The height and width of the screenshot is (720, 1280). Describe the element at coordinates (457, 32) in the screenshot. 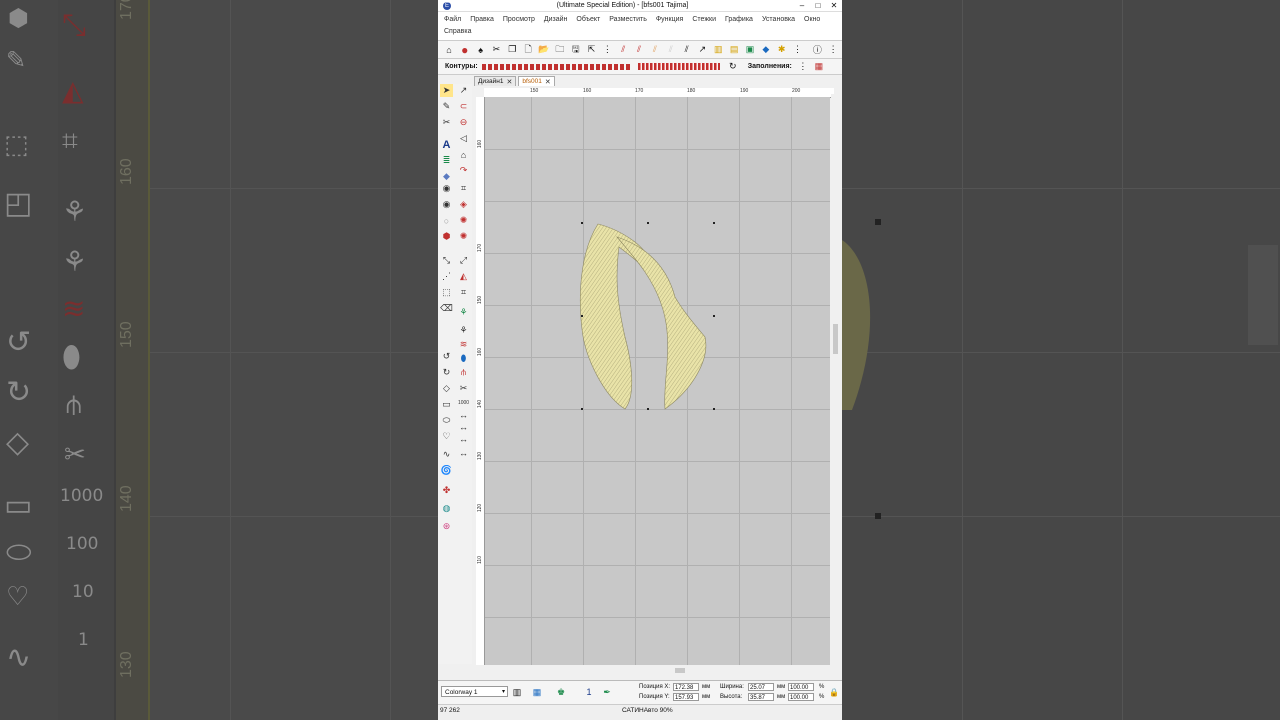

I see `menu-help: Справка` at that location.